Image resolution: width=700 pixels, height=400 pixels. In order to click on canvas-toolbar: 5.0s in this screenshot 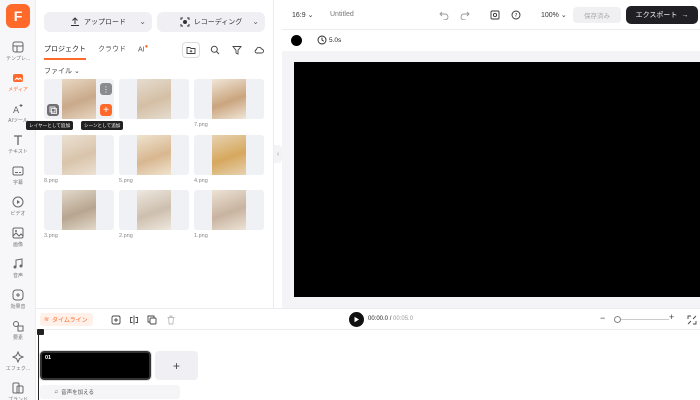, I will do `click(491, 41)`.